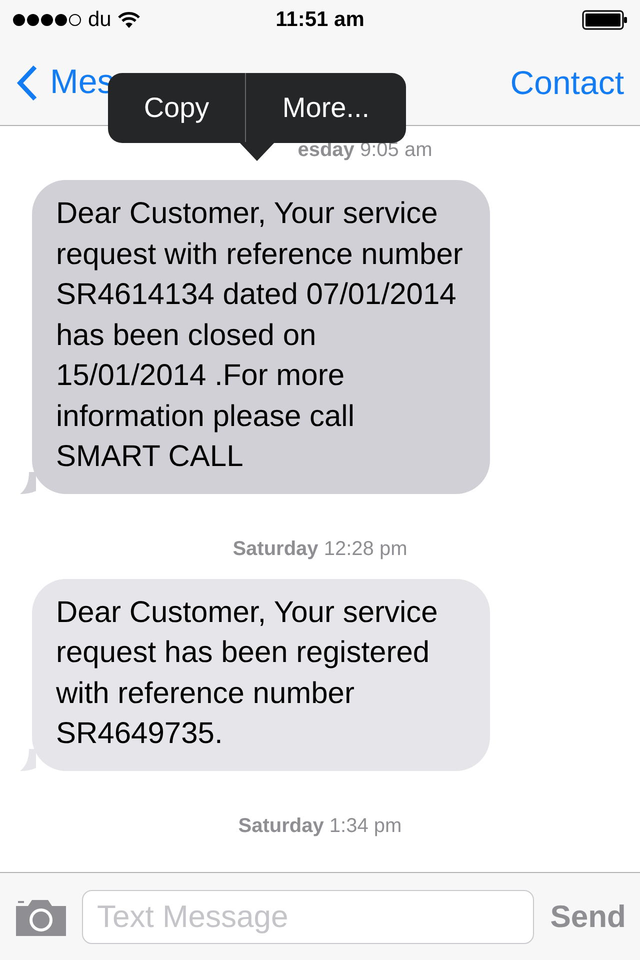 The width and height of the screenshot is (640, 960). Describe the element at coordinates (567, 83) in the screenshot. I see `contact-button: Contact` at that location.